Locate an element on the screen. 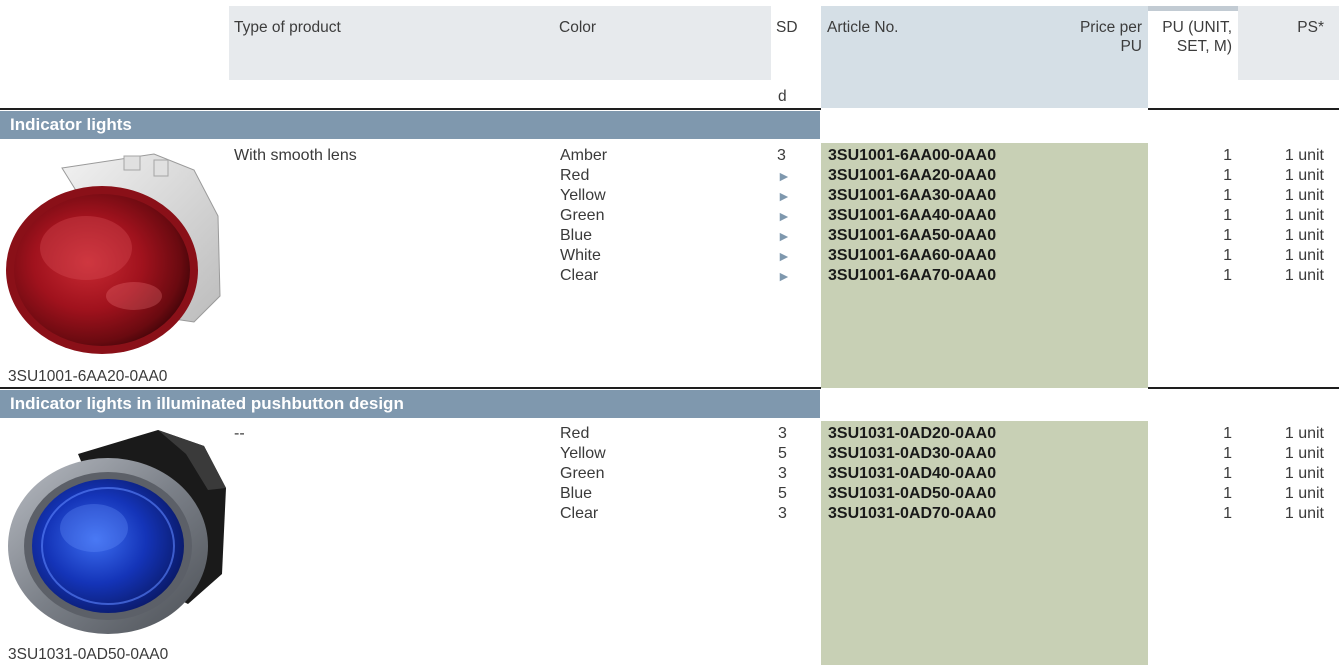 Image resolution: width=1339 pixels, height=665 pixels. red-indicator-light-icon is located at coordinates (113, 253).